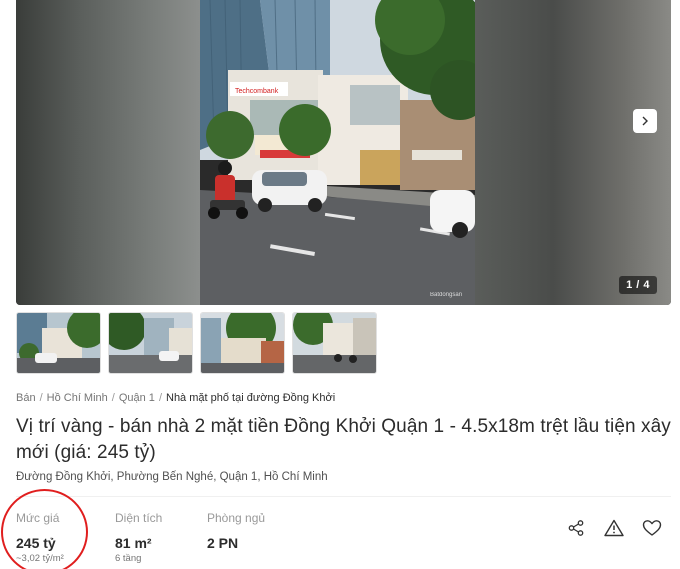 This screenshot has height=569, width=680. I want to click on area-value: 81 m², so click(133, 543).